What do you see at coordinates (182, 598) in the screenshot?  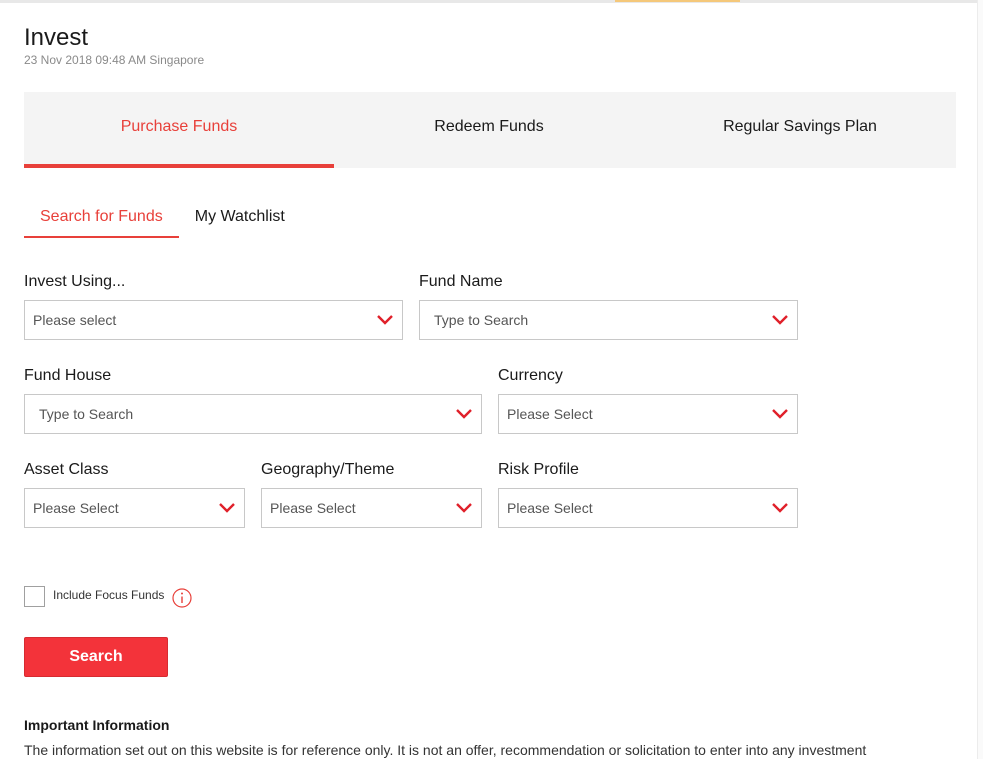 I see `info-icon` at bounding box center [182, 598].